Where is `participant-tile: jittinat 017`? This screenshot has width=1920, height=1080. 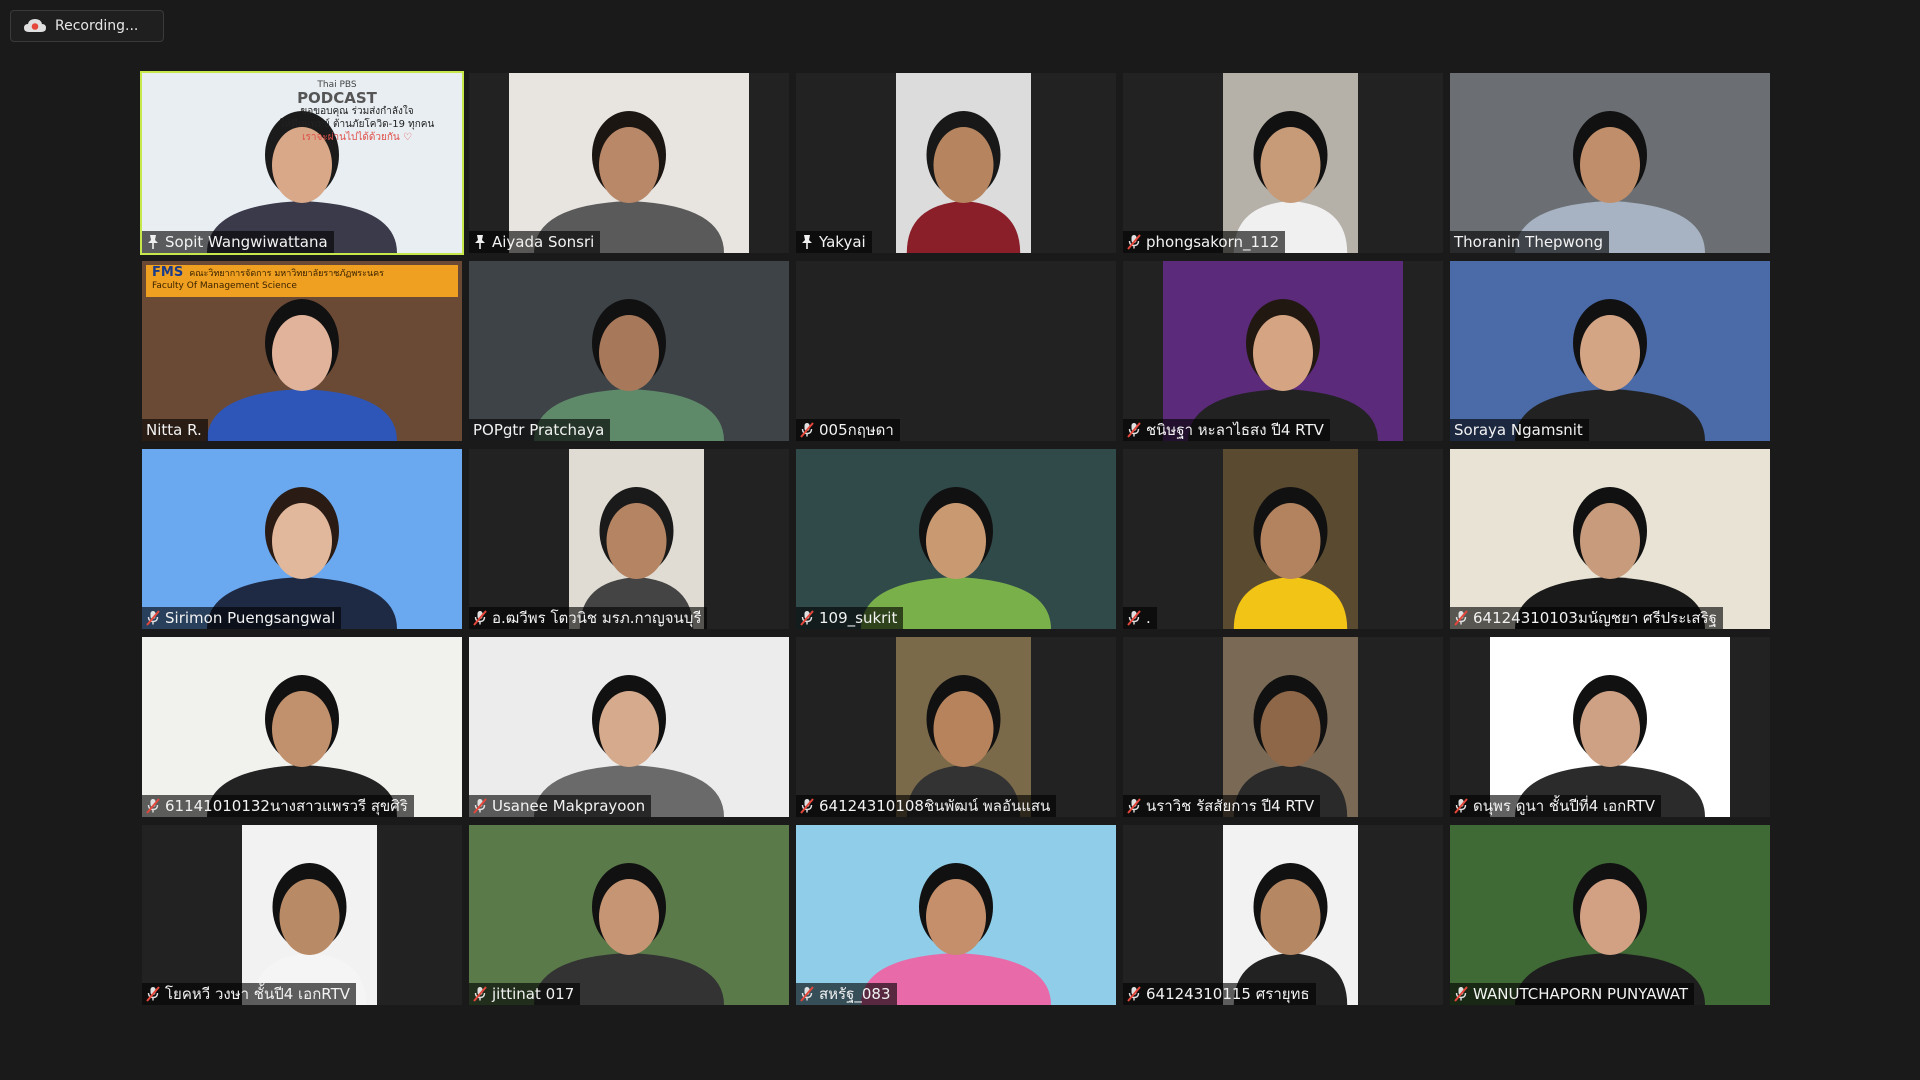
participant-tile: jittinat 017 is located at coordinates (629, 915).